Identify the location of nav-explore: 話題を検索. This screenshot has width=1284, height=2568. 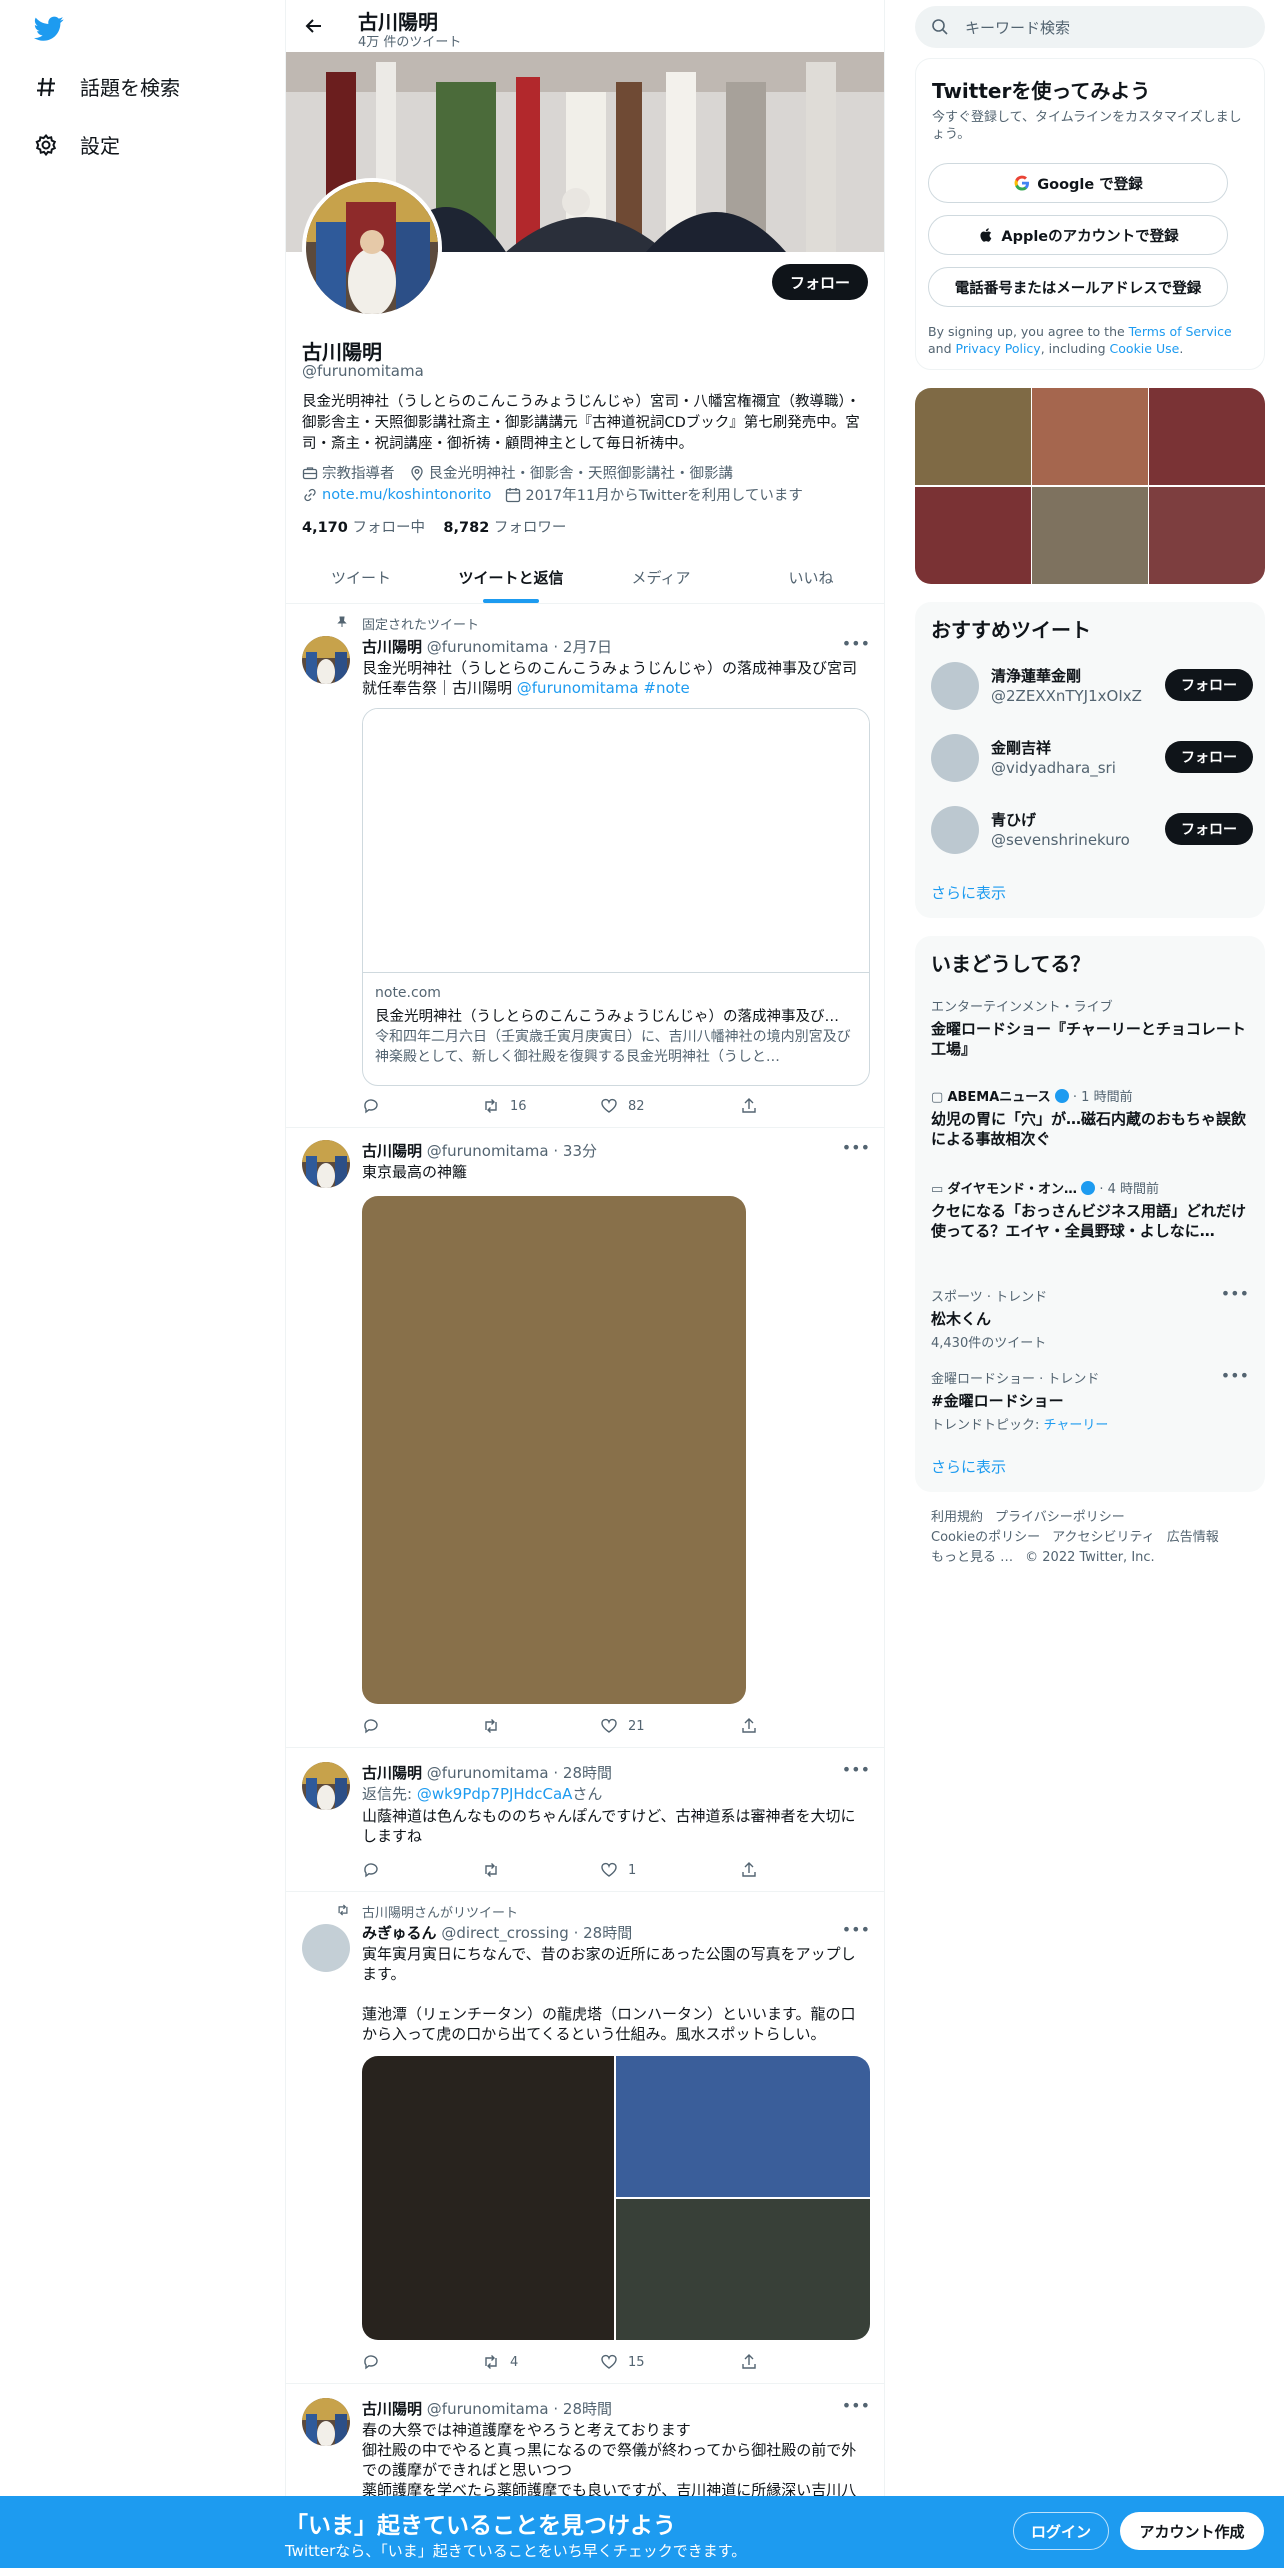
(107, 86).